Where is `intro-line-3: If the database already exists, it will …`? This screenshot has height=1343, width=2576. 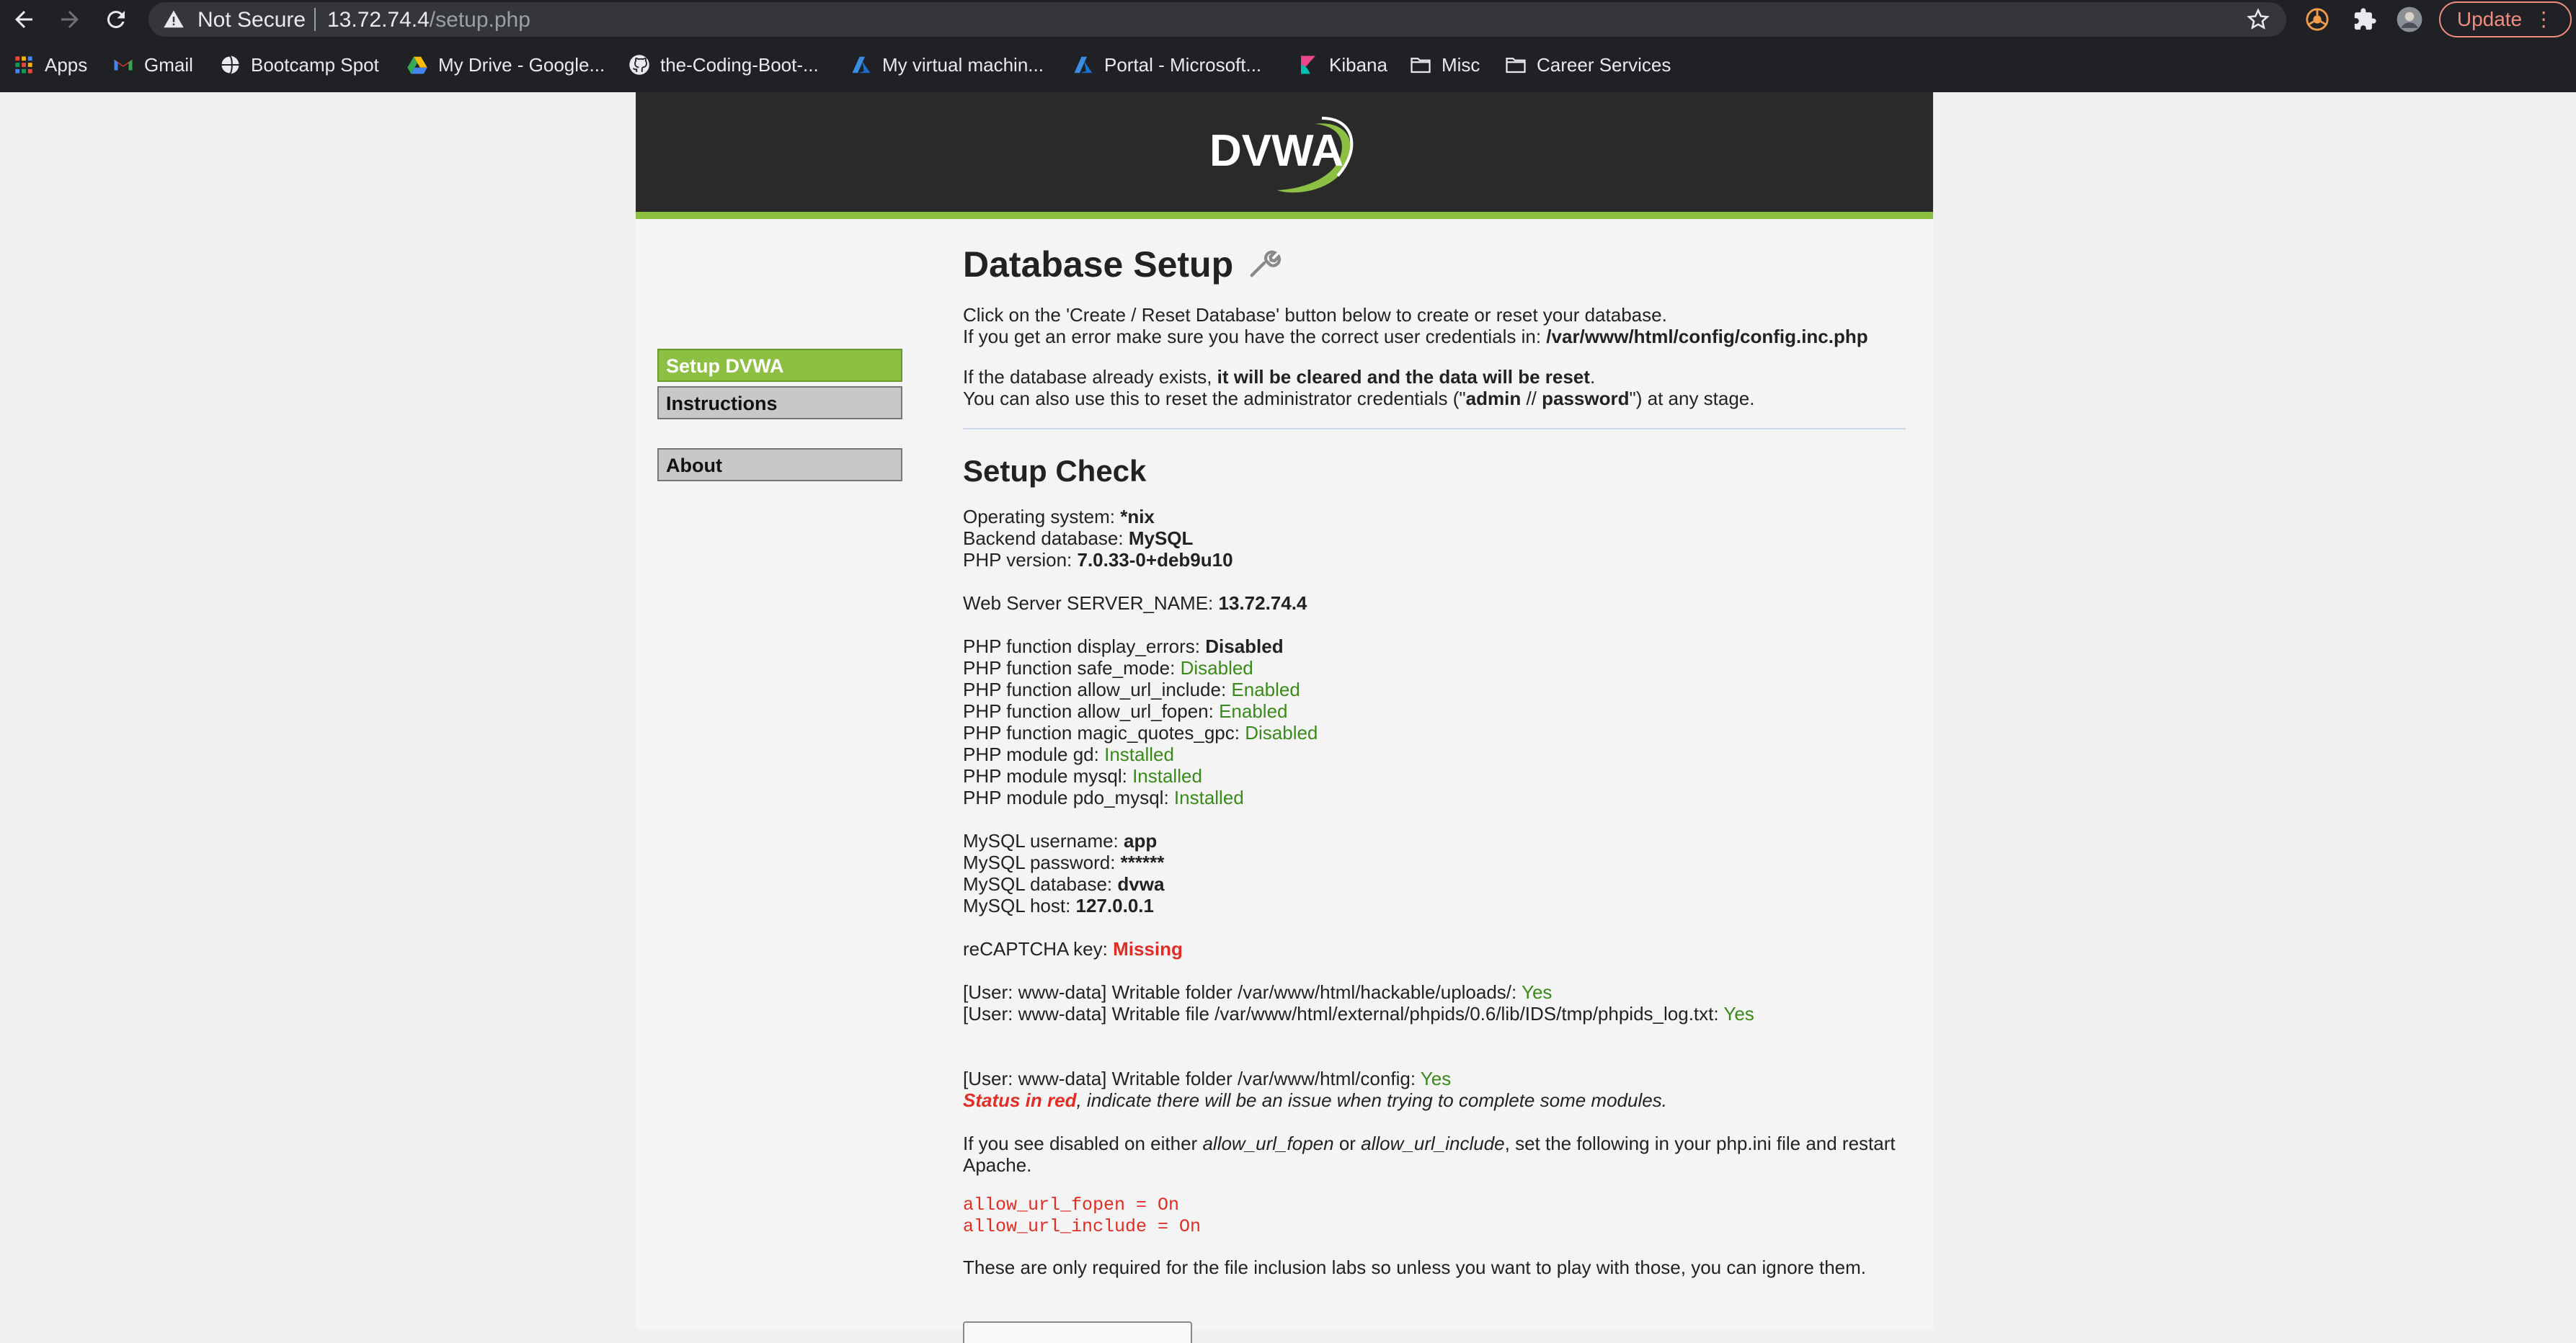 intro-line-3: If the database already exists, it will … is located at coordinates (1279, 377).